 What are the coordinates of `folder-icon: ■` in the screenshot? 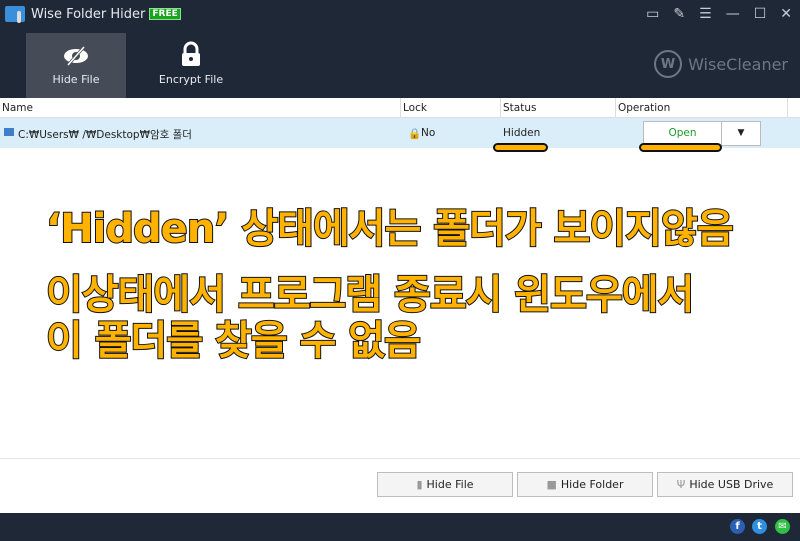 It's located at (551, 484).